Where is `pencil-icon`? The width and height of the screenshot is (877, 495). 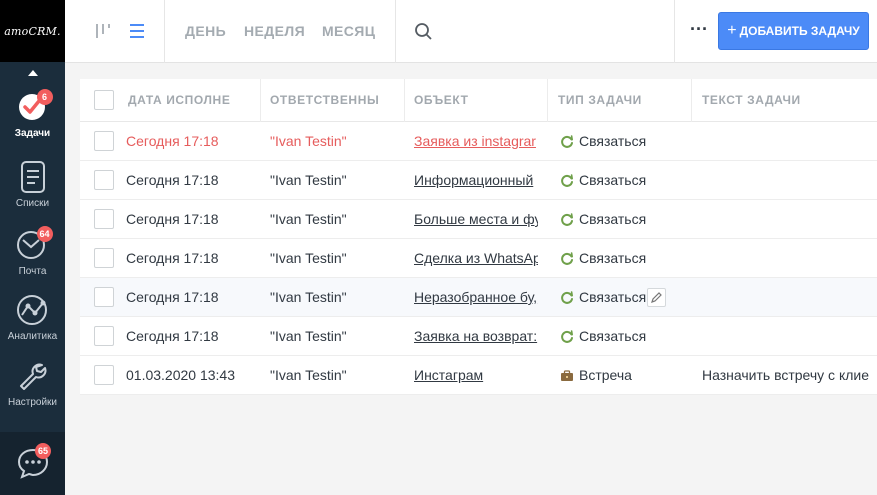 pencil-icon is located at coordinates (656, 297).